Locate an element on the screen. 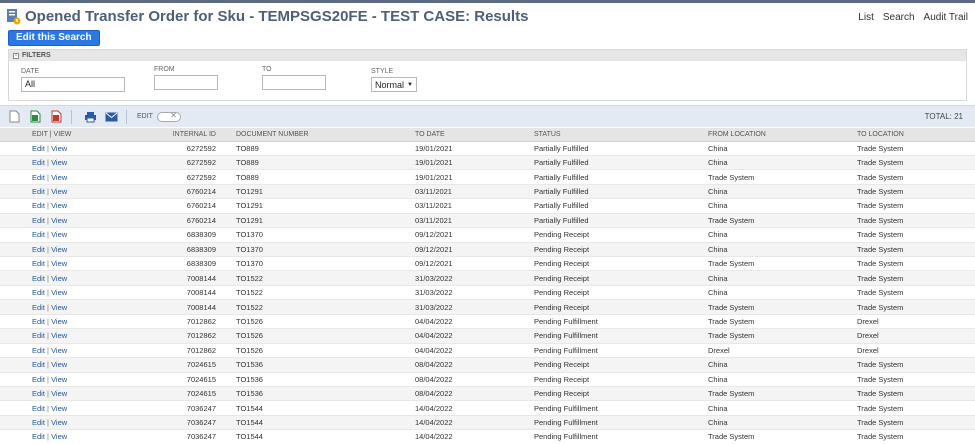  inline-edit-toggle is located at coordinates (168, 116).